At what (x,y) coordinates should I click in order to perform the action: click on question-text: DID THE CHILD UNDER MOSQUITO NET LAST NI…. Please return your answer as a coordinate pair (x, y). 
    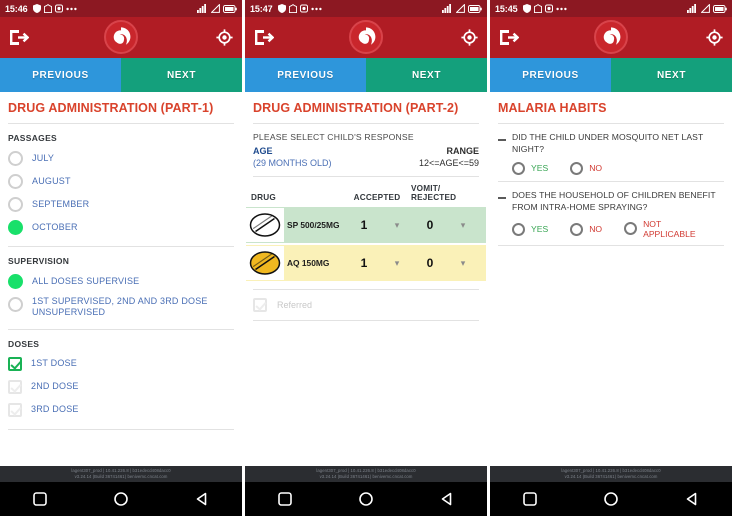
    Looking at the image, I should click on (608, 143).